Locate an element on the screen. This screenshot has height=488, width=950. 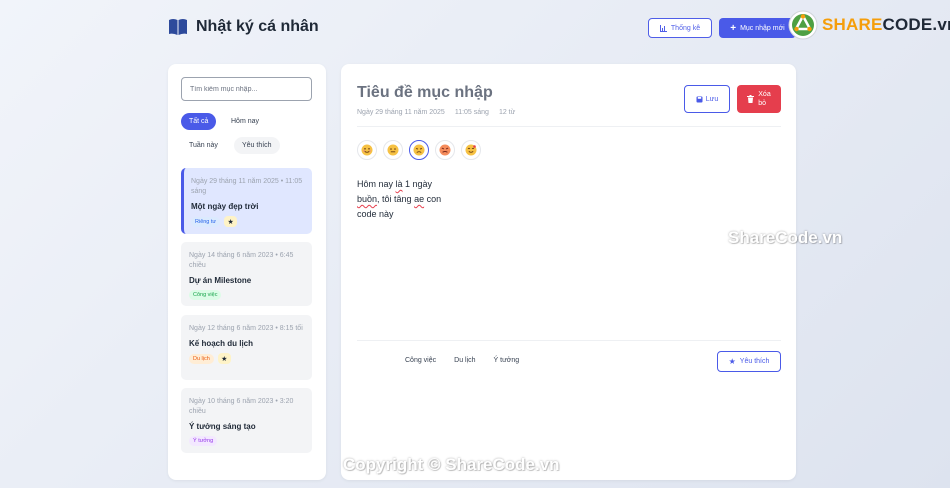
copyright-watermark: Copyright © ShareCode.vn is located at coordinates (451, 464).